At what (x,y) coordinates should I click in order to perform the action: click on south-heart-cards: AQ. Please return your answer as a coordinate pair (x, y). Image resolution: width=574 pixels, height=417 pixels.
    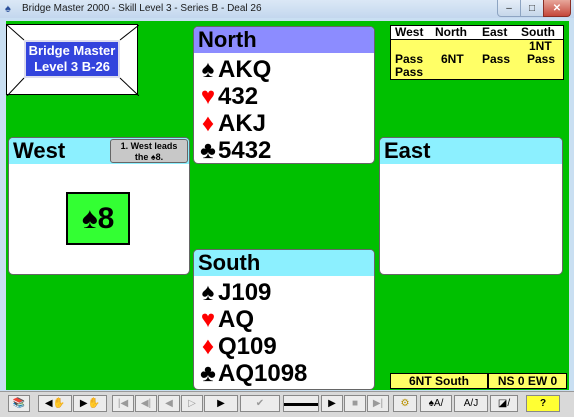
    Looking at the image, I should click on (236, 319).